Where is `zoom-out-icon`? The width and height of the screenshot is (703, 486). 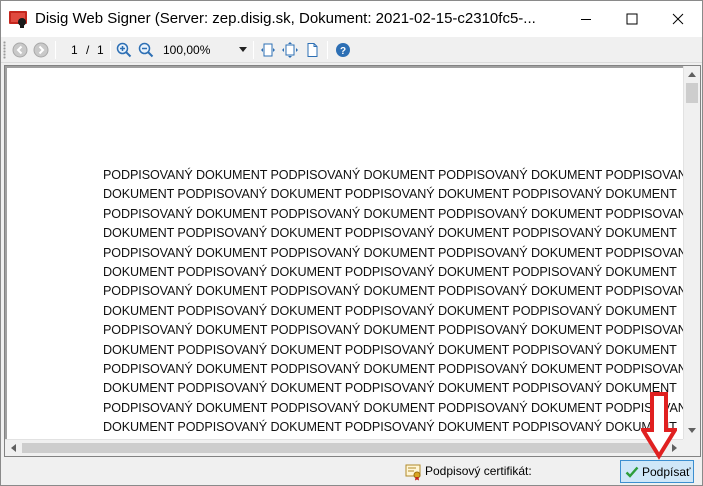
zoom-out-icon is located at coordinates (146, 50).